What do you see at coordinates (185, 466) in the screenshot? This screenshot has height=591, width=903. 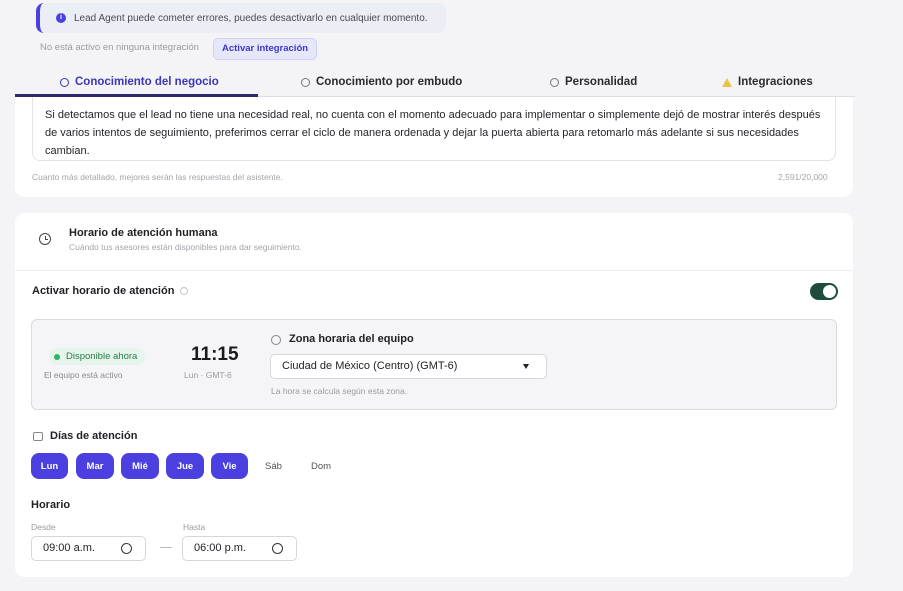 I see `day-toggle-jue: Jue` at bounding box center [185, 466].